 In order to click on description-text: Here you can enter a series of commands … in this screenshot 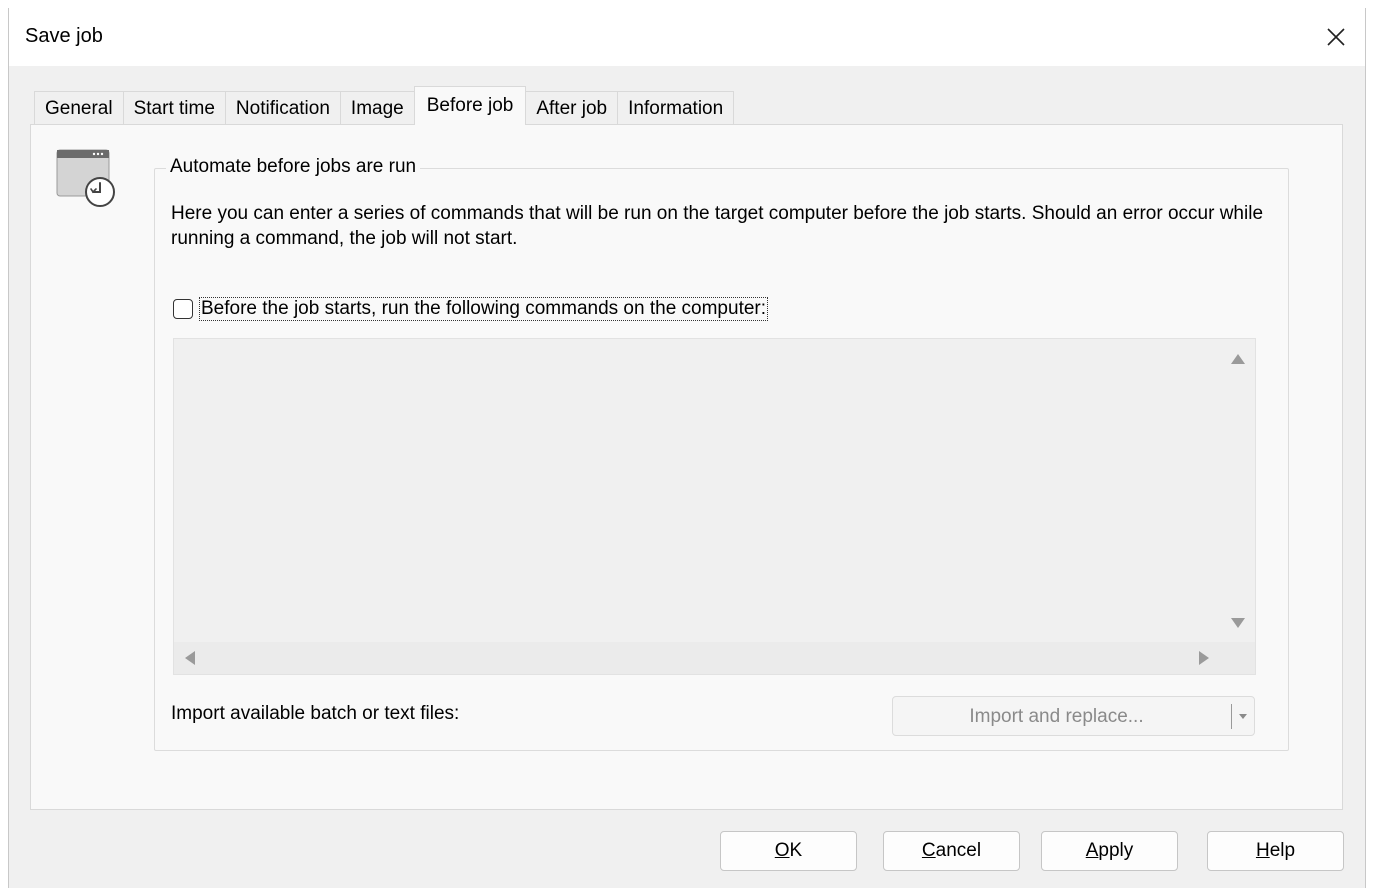, I will do `click(717, 226)`.